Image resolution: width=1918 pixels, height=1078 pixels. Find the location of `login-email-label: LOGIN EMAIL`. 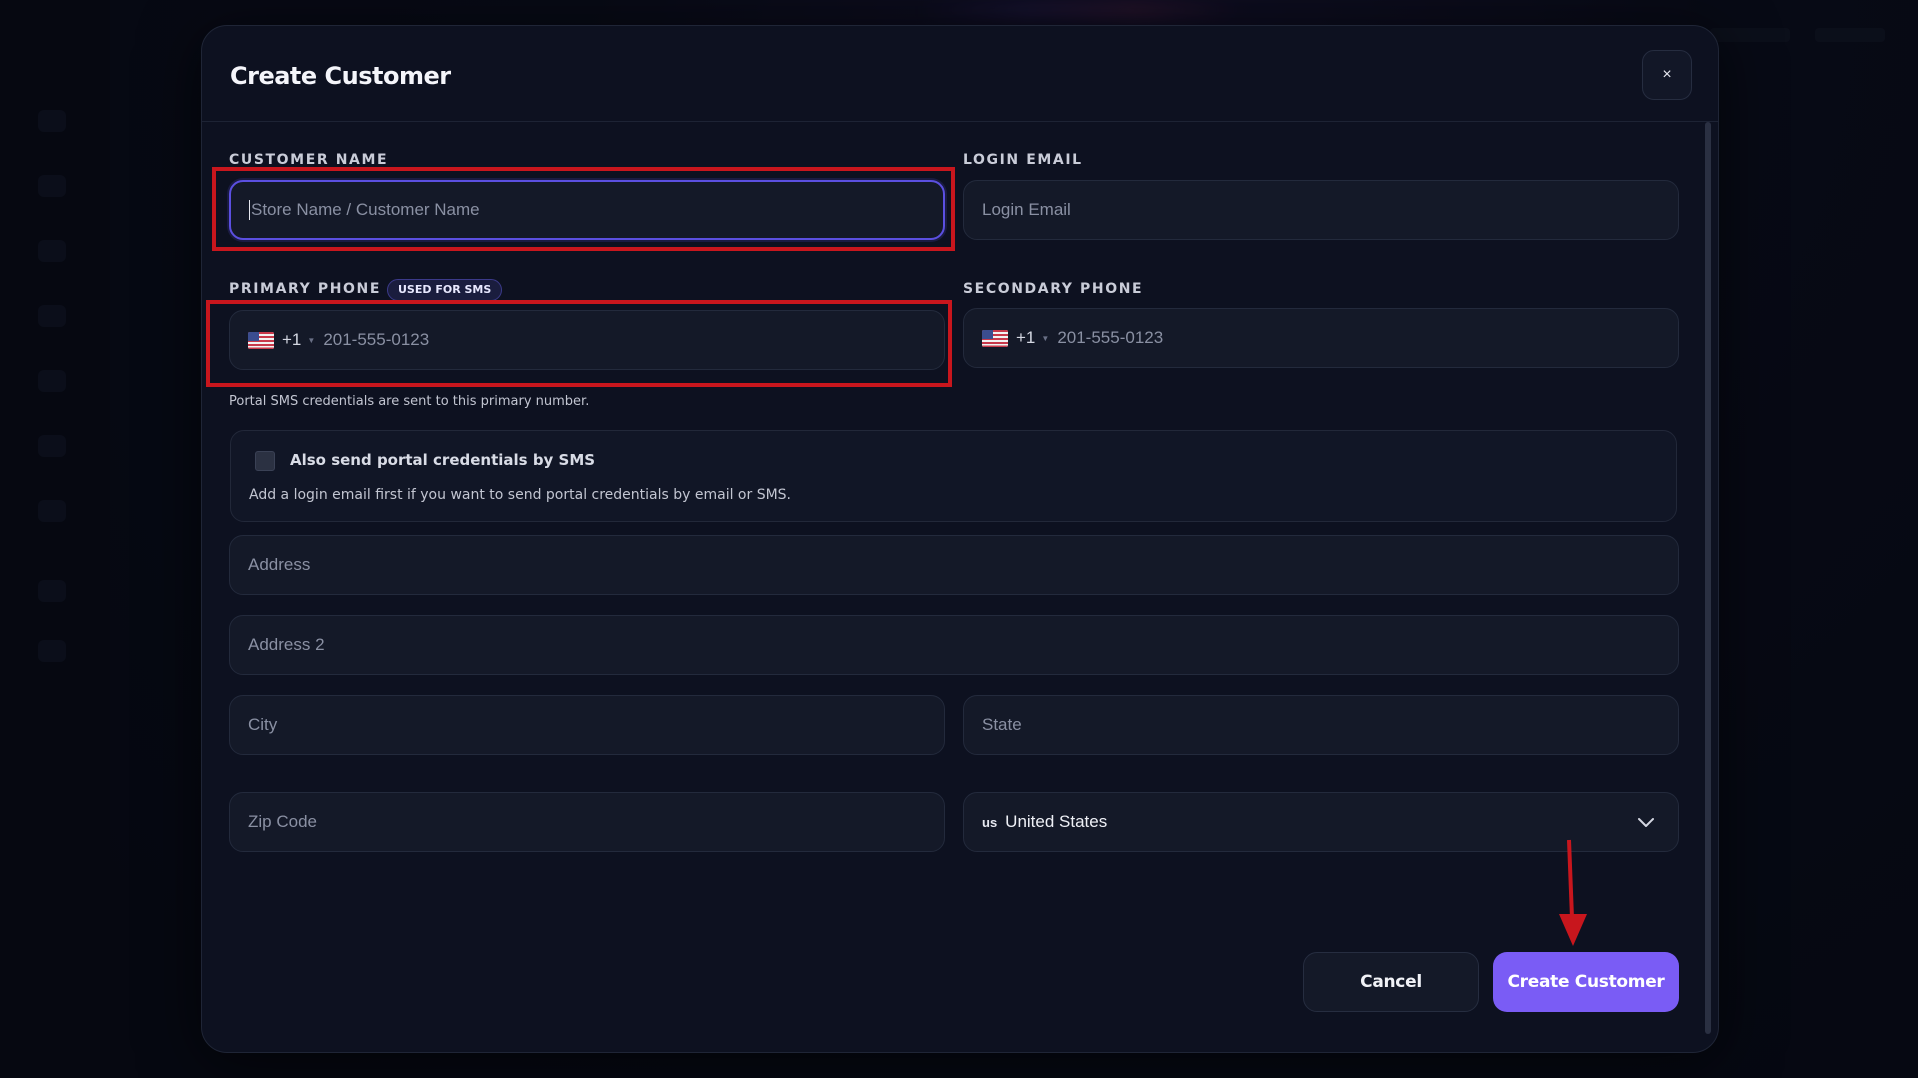

login-email-label: LOGIN EMAIL is located at coordinates (1023, 160).